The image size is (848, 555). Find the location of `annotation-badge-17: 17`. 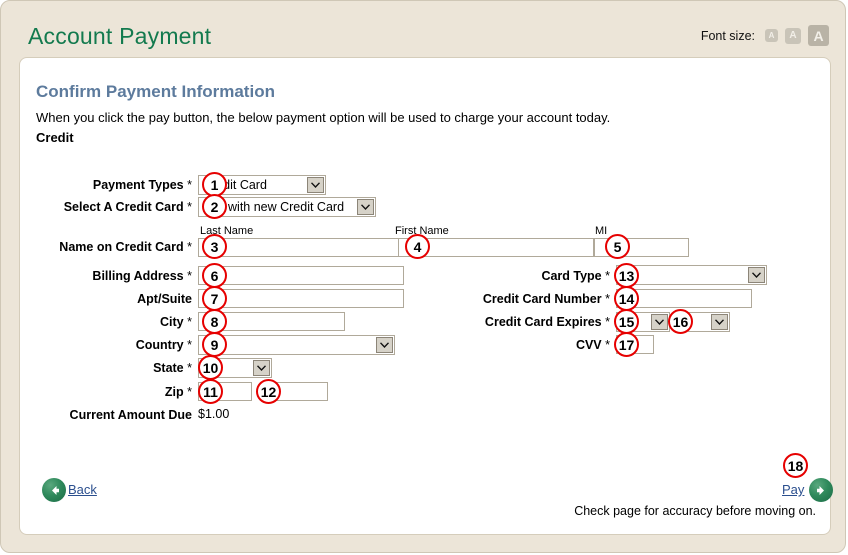

annotation-badge-17: 17 is located at coordinates (626, 344).